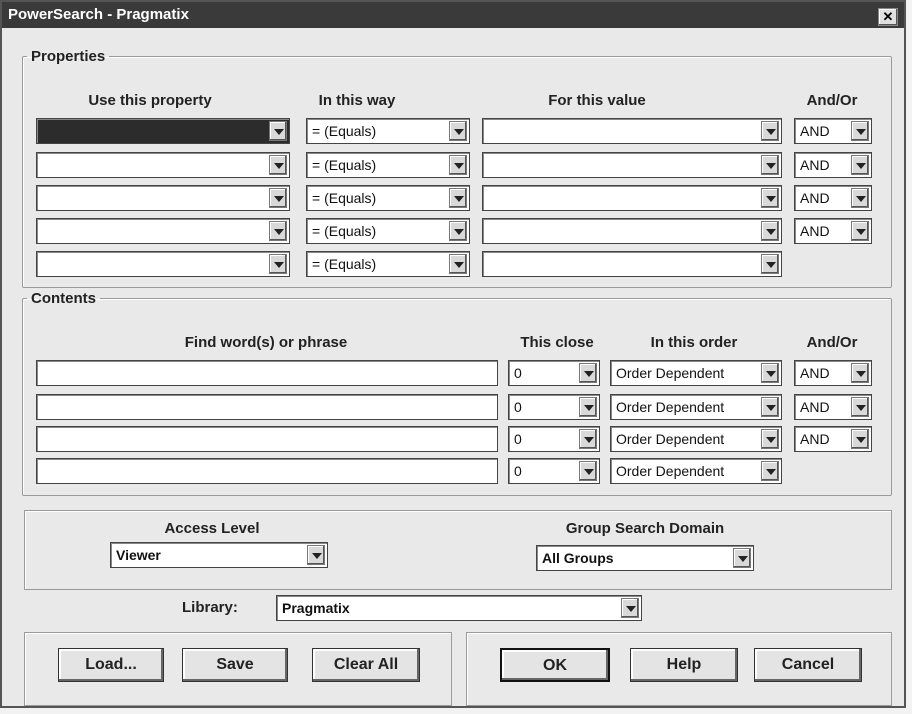  What do you see at coordinates (357, 100) in the screenshot?
I see `header-in-this-way: In this way` at bounding box center [357, 100].